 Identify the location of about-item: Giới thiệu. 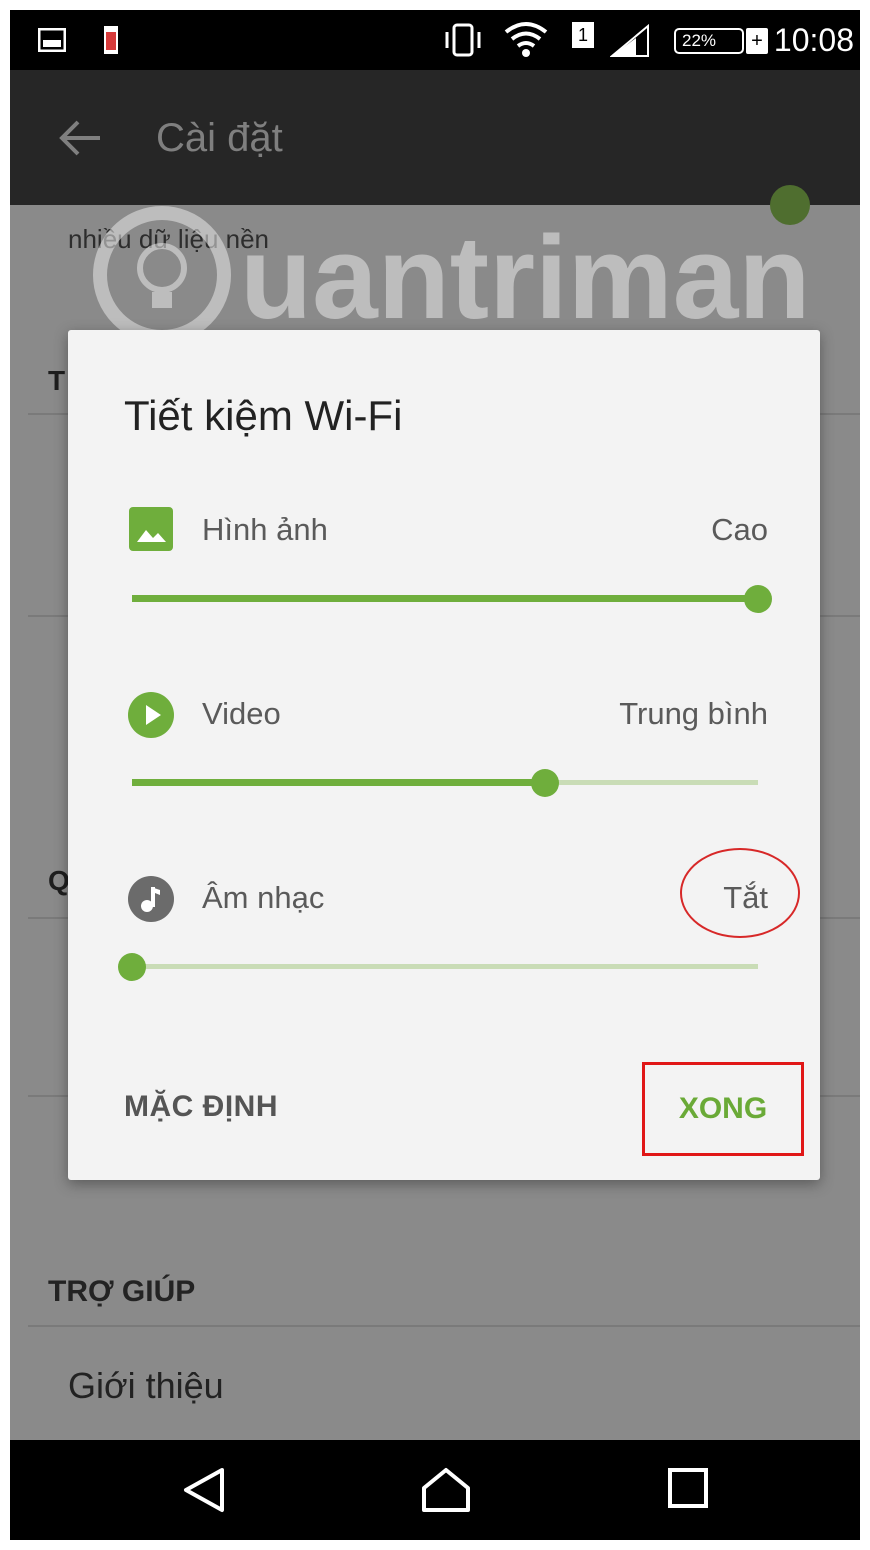
(146, 1386).